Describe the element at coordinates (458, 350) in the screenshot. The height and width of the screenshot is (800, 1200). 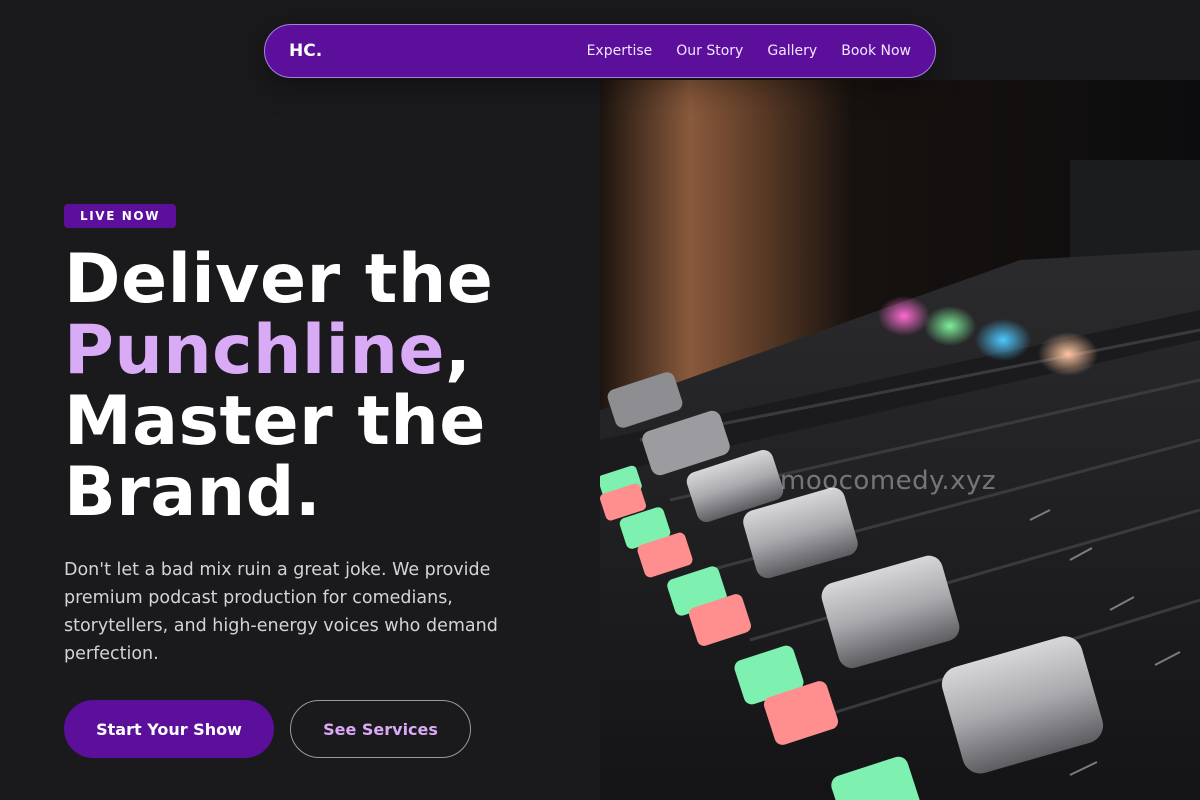
I see `headline-comma: ,` at that location.